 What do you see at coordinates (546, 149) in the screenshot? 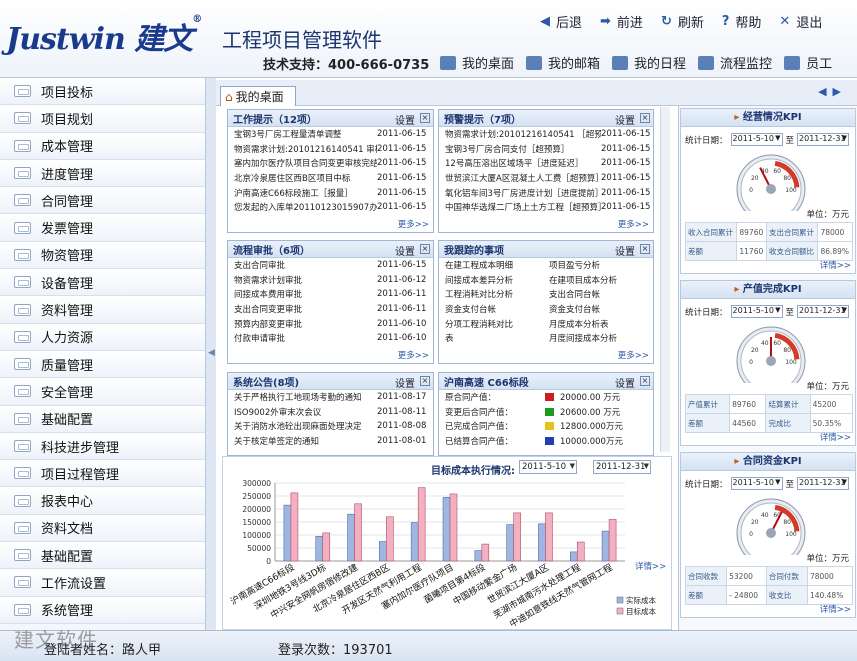
I see `list-item: 宝钢3号厂房合同支付［超预算］ 2011-06-15` at bounding box center [546, 149].